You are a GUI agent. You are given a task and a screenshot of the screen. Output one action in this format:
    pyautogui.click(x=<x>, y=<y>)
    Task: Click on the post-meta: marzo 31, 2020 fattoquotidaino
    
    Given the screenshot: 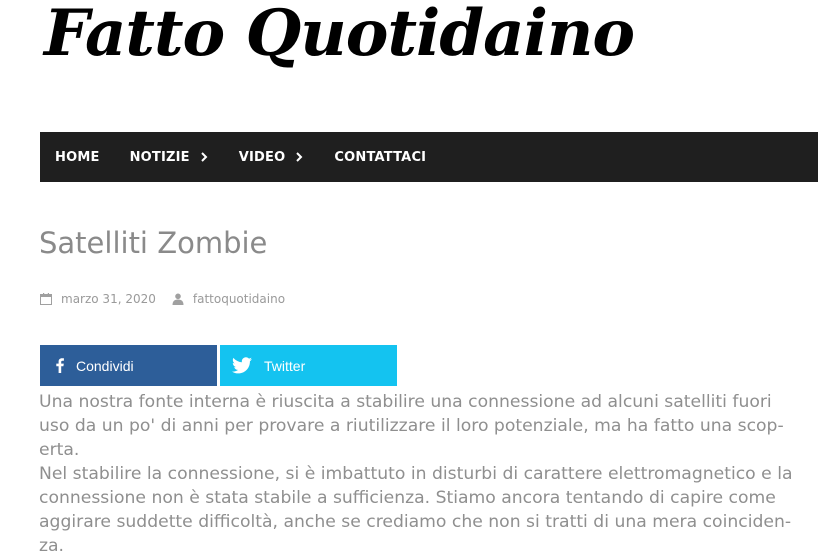 What is the action you would take?
    pyautogui.click(x=162, y=299)
    